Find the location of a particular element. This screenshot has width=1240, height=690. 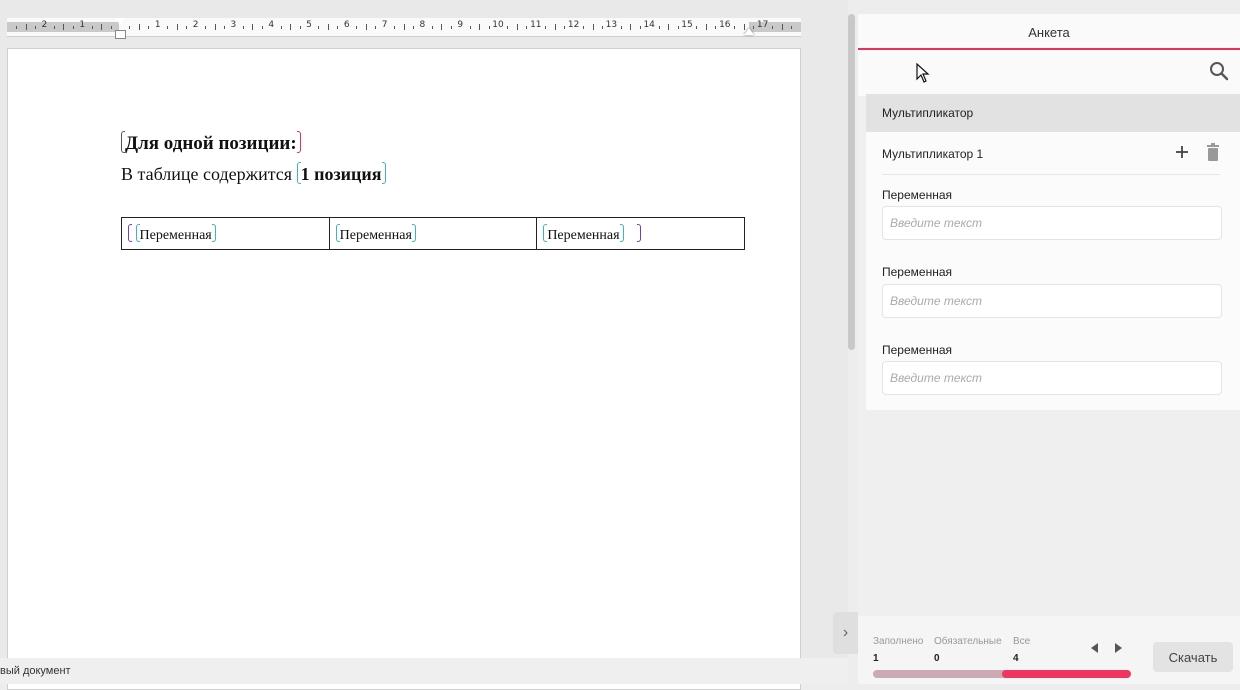

right-indent-marker is located at coordinates (749, 31).